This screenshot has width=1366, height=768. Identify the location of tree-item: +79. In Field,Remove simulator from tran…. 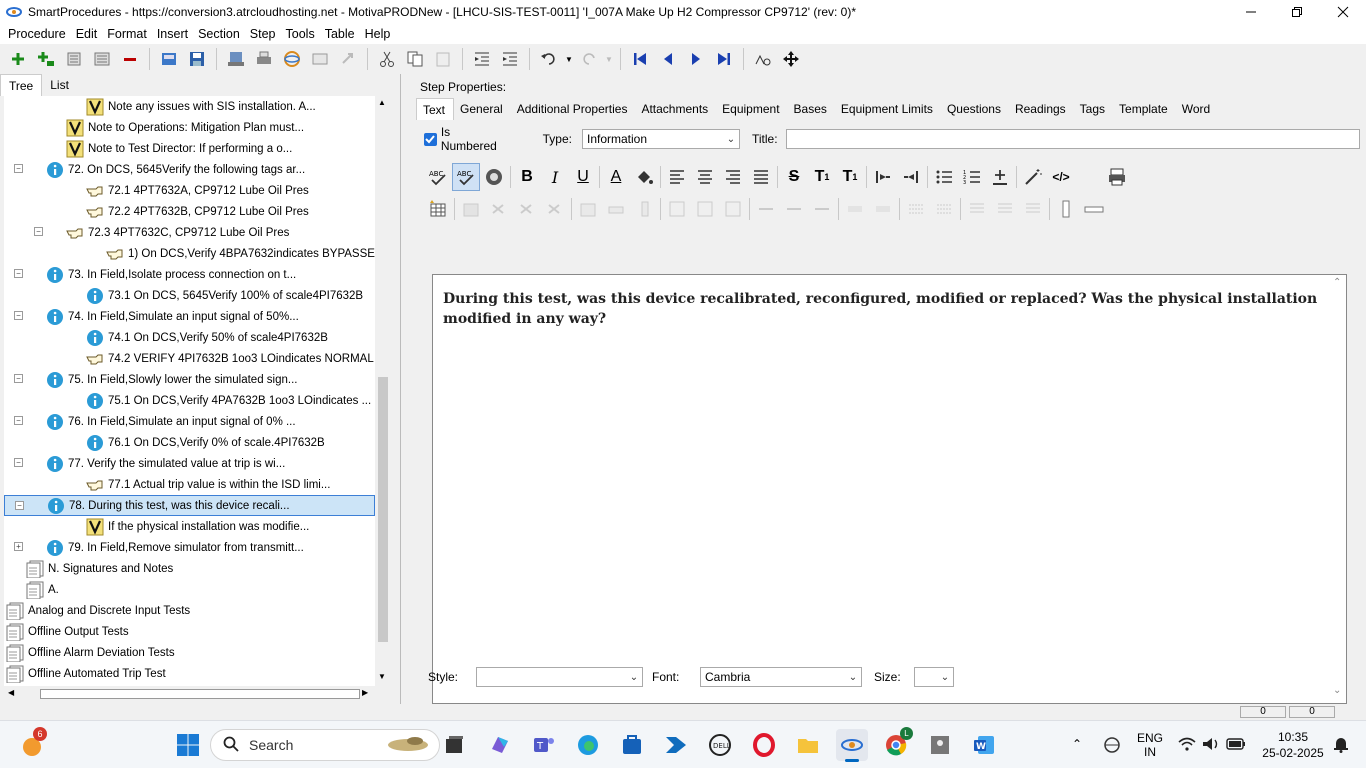
(159, 547).